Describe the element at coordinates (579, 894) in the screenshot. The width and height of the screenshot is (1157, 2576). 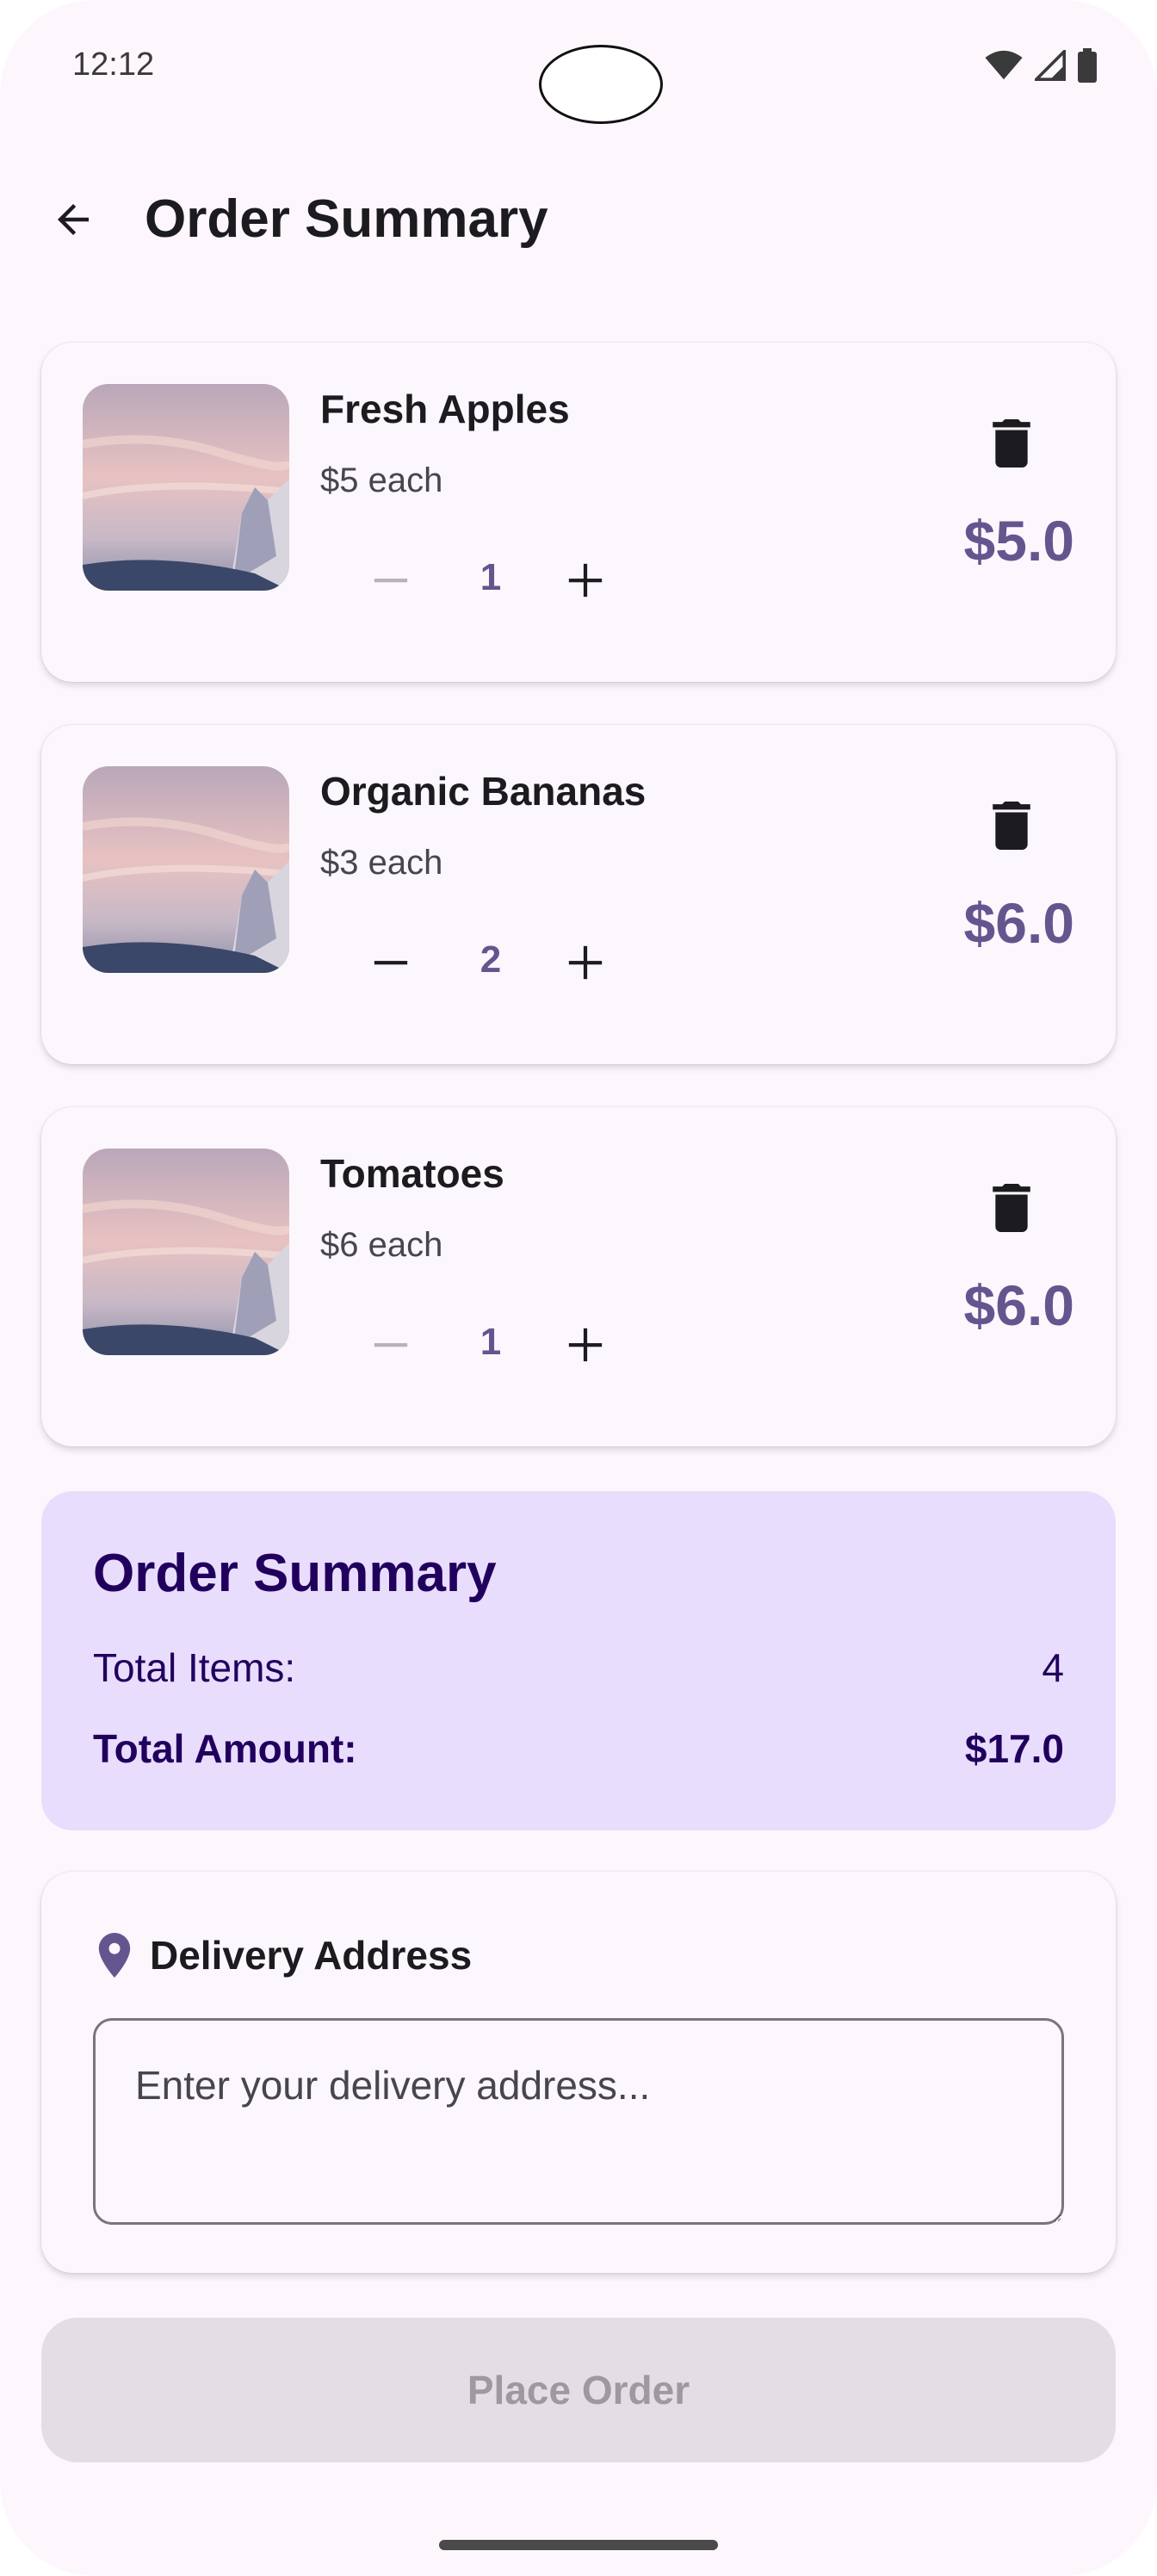
I see `cart-item-card: Organic Bananas $3 each 2 $6.0` at that location.